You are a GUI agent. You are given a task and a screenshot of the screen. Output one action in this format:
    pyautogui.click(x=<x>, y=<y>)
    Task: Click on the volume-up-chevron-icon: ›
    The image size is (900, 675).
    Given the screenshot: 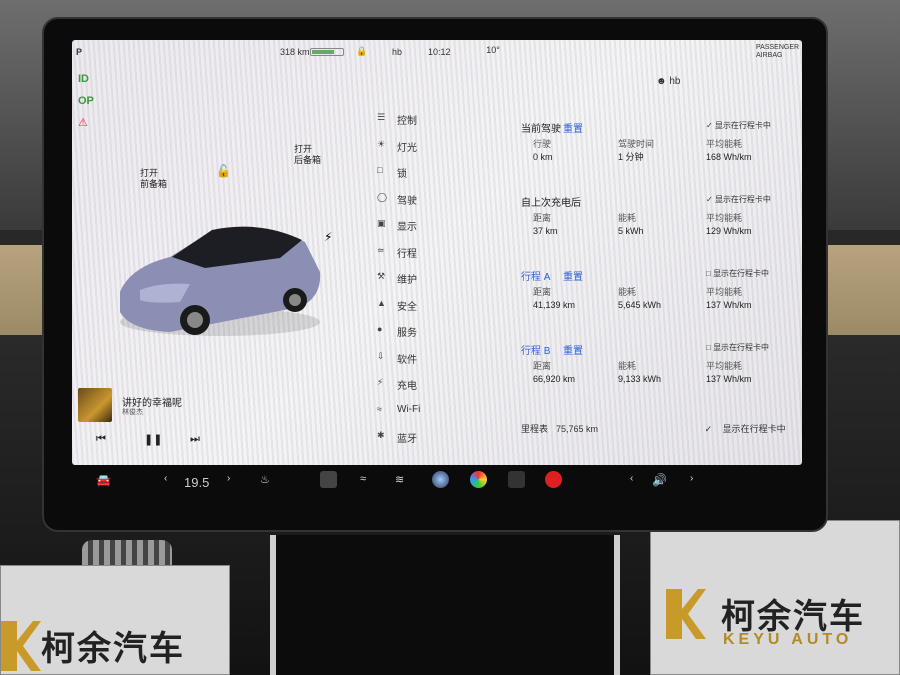 What is the action you would take?
    pyautogui.click(x=691, y=478)
    